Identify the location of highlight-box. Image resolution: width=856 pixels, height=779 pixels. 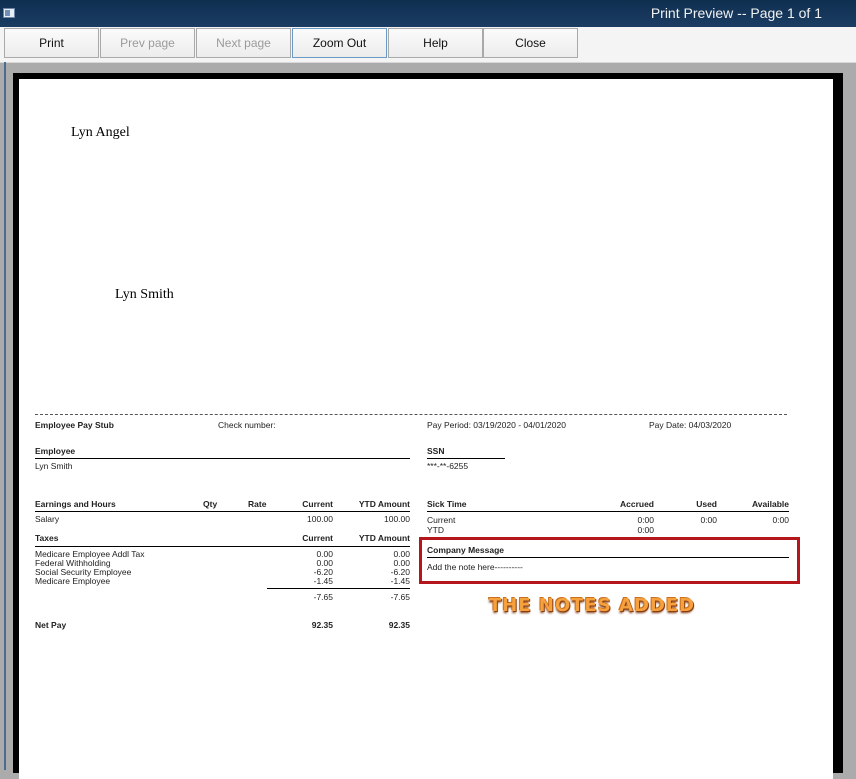
(609, 560).